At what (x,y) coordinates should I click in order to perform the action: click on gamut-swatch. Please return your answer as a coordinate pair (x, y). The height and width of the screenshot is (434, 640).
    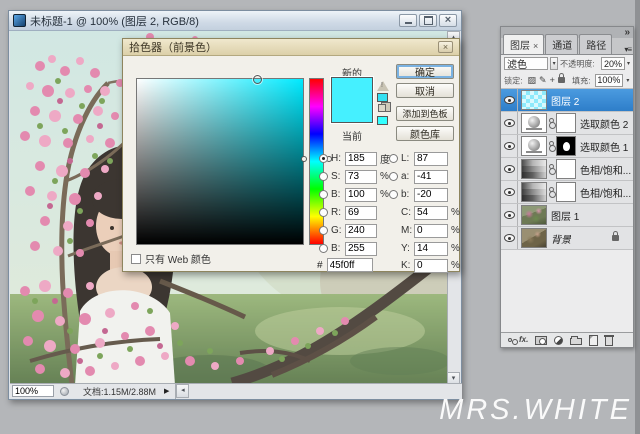
    Looking at the image, I should click on (382, 97).